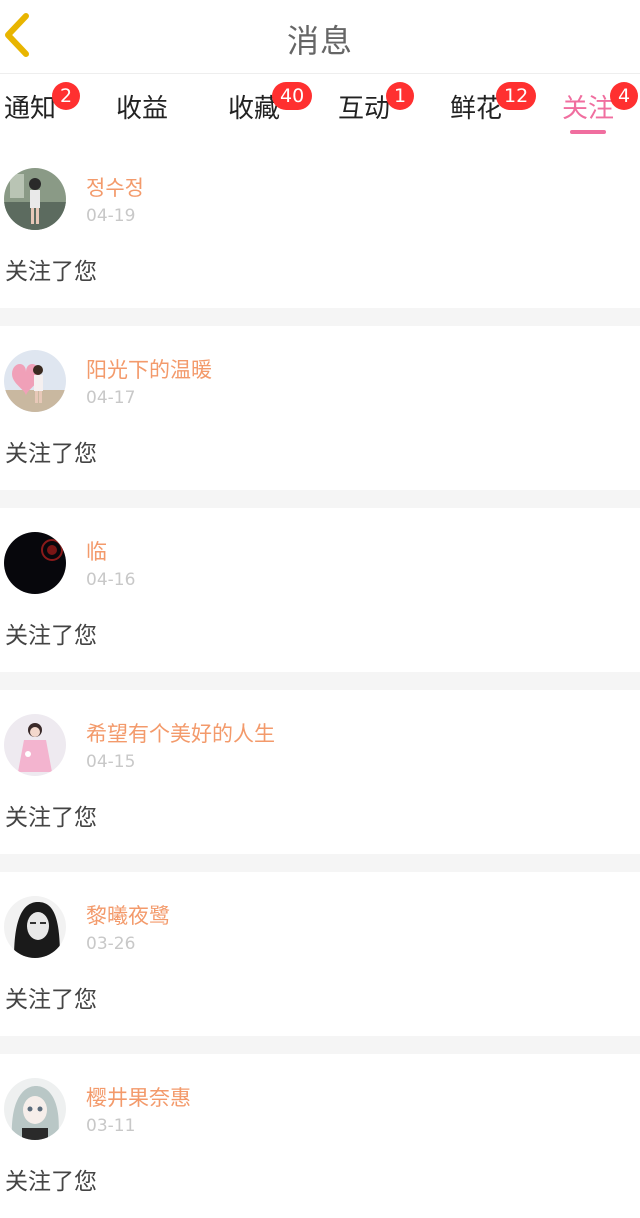 The height and width of the screenshot is (1218, 640). Describe the element at coordinates (319, 41) in the screenshot. I see `page-title: 消息` at that location.